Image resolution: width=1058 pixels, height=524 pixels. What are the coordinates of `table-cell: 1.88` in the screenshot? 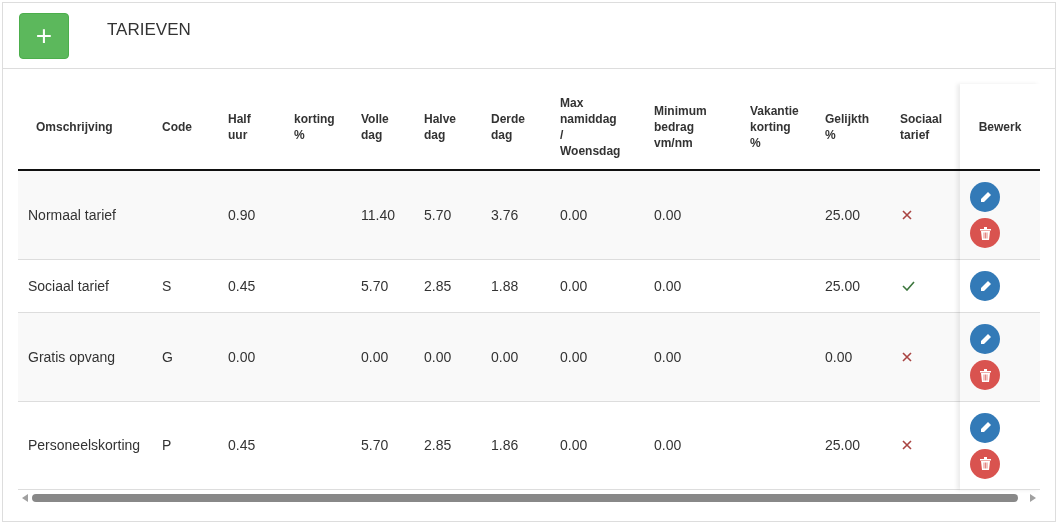 It's located at (505, 285).